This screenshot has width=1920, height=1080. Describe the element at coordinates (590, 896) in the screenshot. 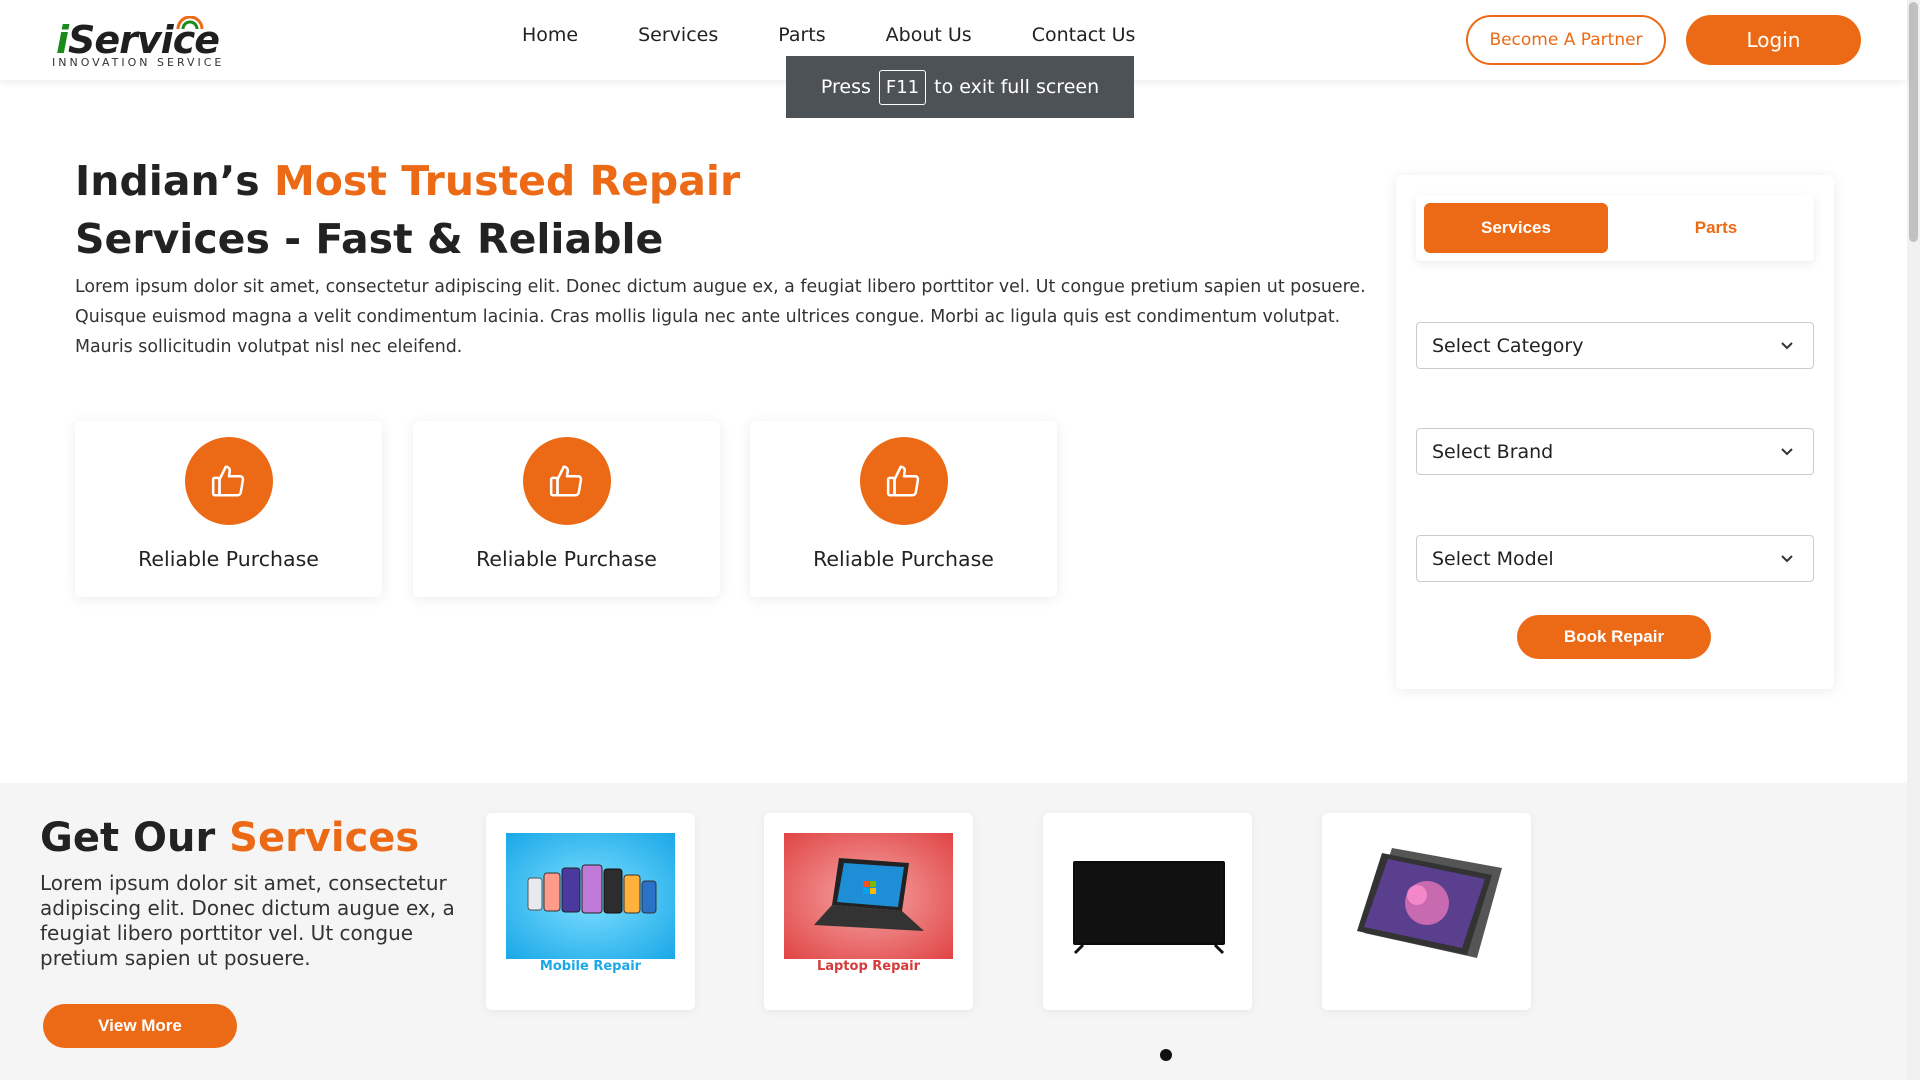

I see `mobile-phones-image` at that location.